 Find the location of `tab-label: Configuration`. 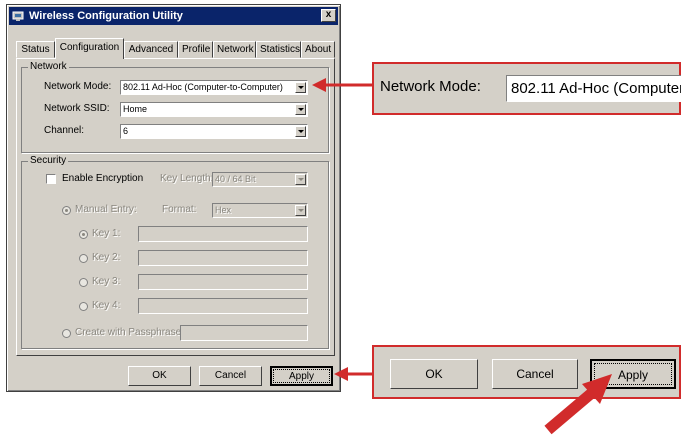

tab-label: Configuration is located at coordinates (89, 47).